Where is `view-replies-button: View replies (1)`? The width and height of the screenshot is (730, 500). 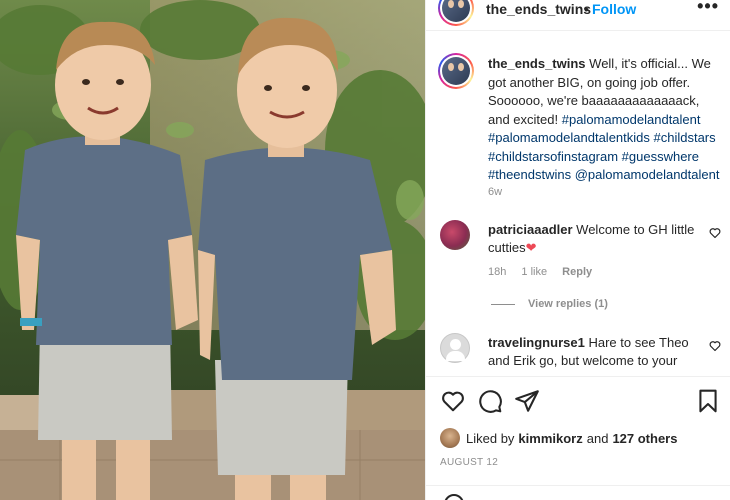 view-replies-button: View replies (1) is located at coordinates (568, 304).